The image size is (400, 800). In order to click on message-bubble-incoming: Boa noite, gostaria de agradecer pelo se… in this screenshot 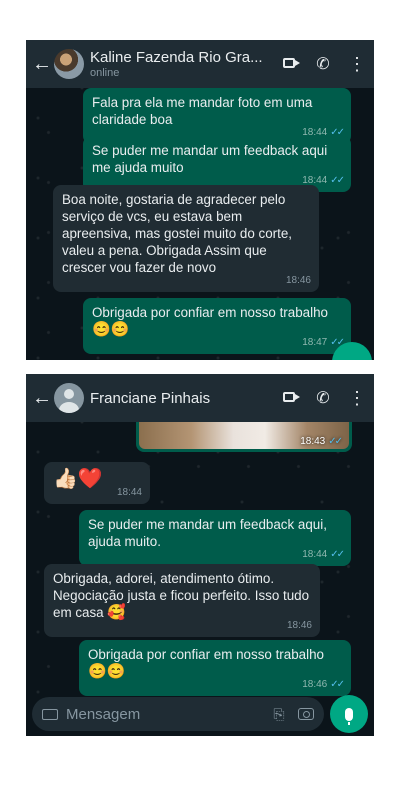, I will do `click(186, 238)`.